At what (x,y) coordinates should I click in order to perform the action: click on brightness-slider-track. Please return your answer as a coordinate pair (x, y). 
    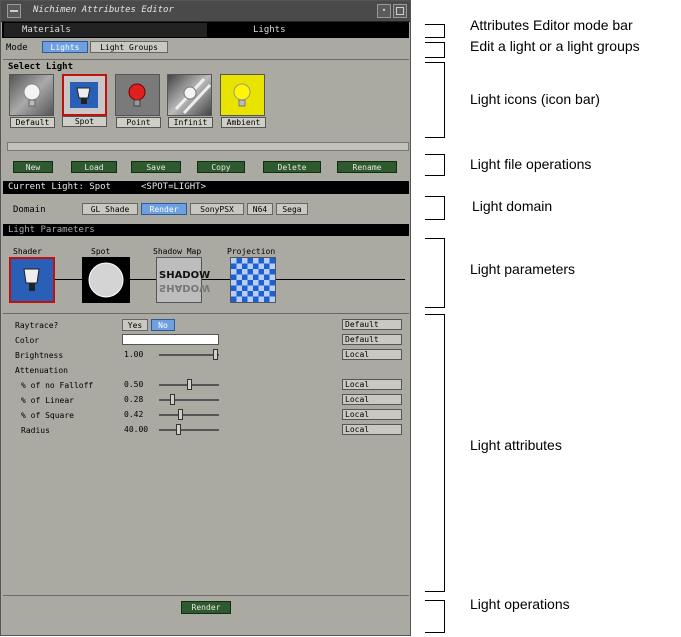
    Looking at the image, I should click on (189, 355).